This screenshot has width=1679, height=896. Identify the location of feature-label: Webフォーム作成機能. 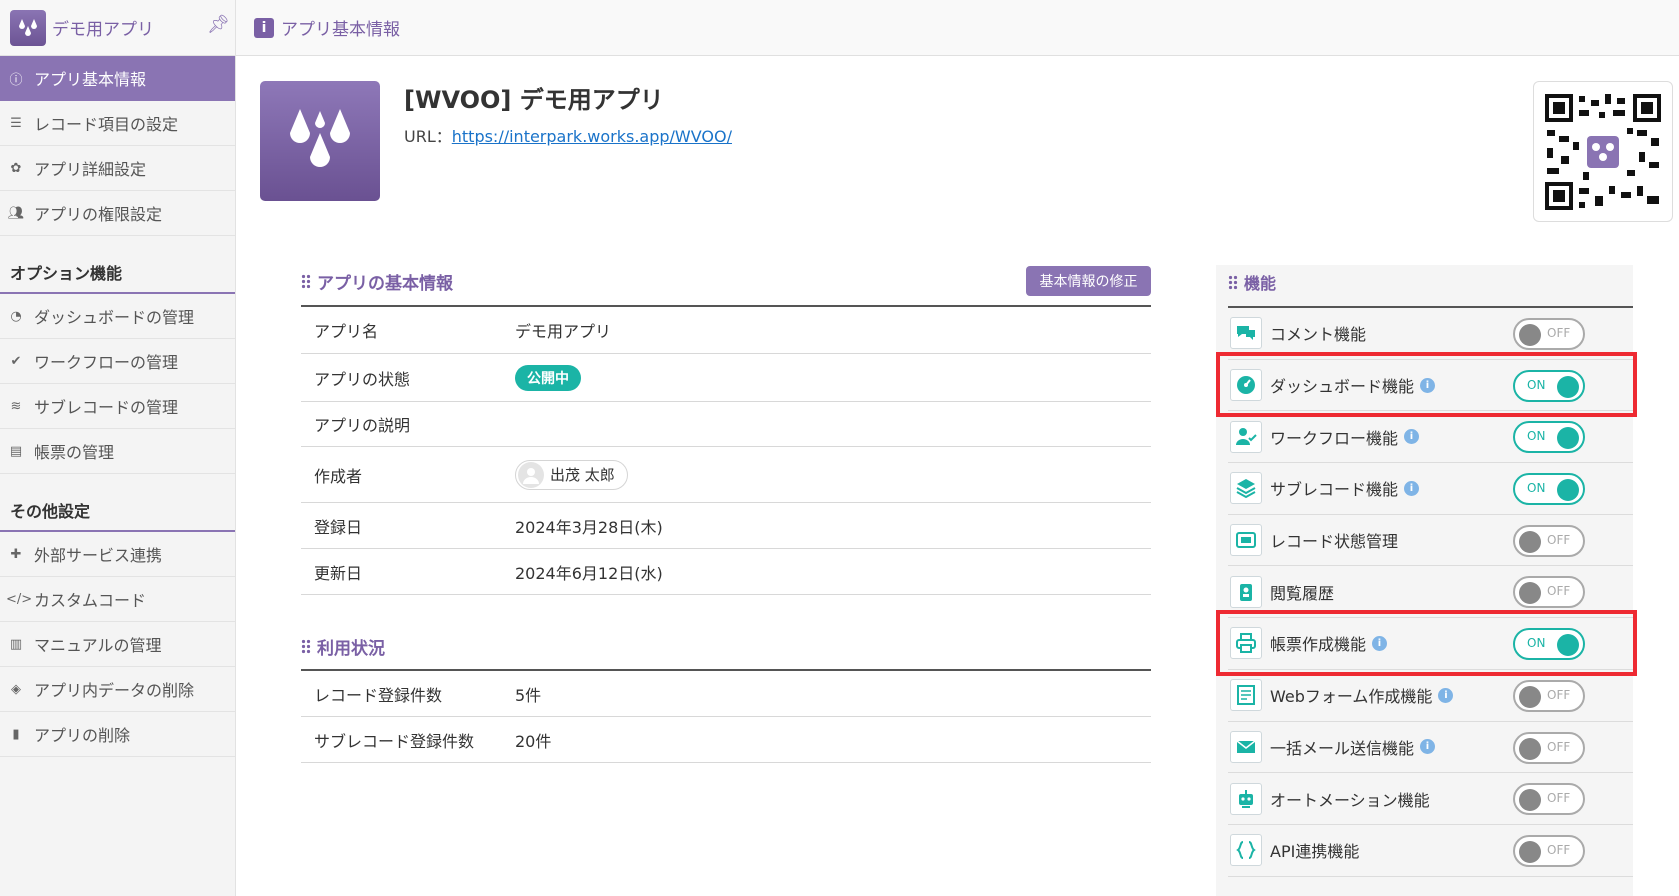
(1351, 697).